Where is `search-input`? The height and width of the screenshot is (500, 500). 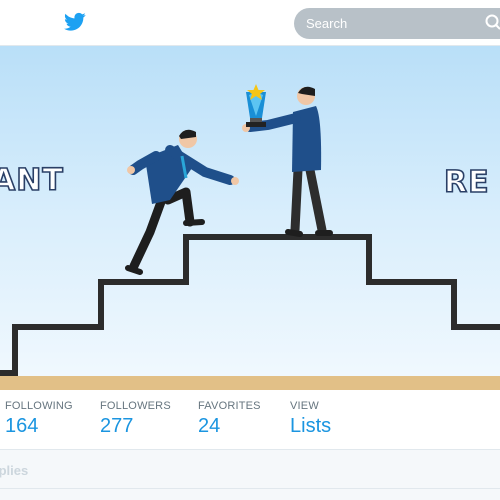 search-input is located at coordinates (397, 23).